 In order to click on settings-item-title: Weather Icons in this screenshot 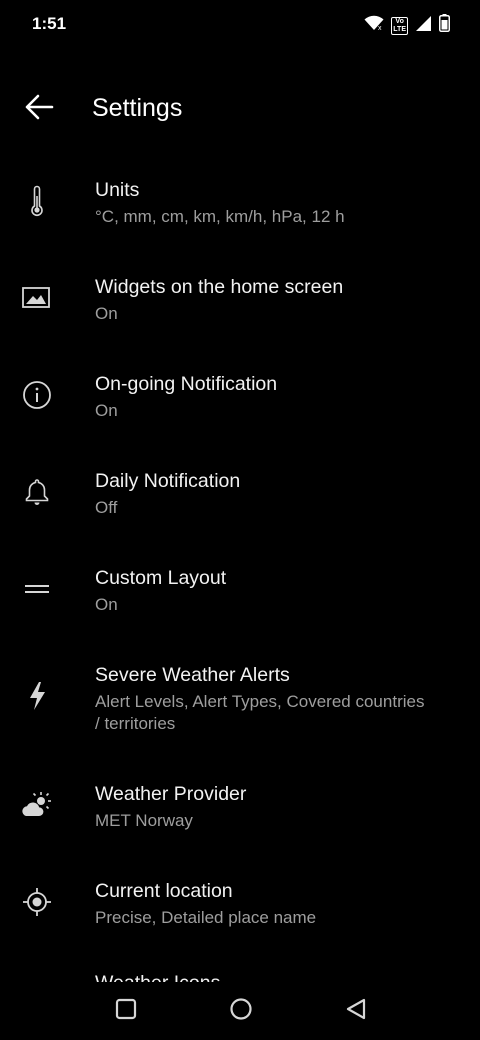, I will do `click(157, 977)`.